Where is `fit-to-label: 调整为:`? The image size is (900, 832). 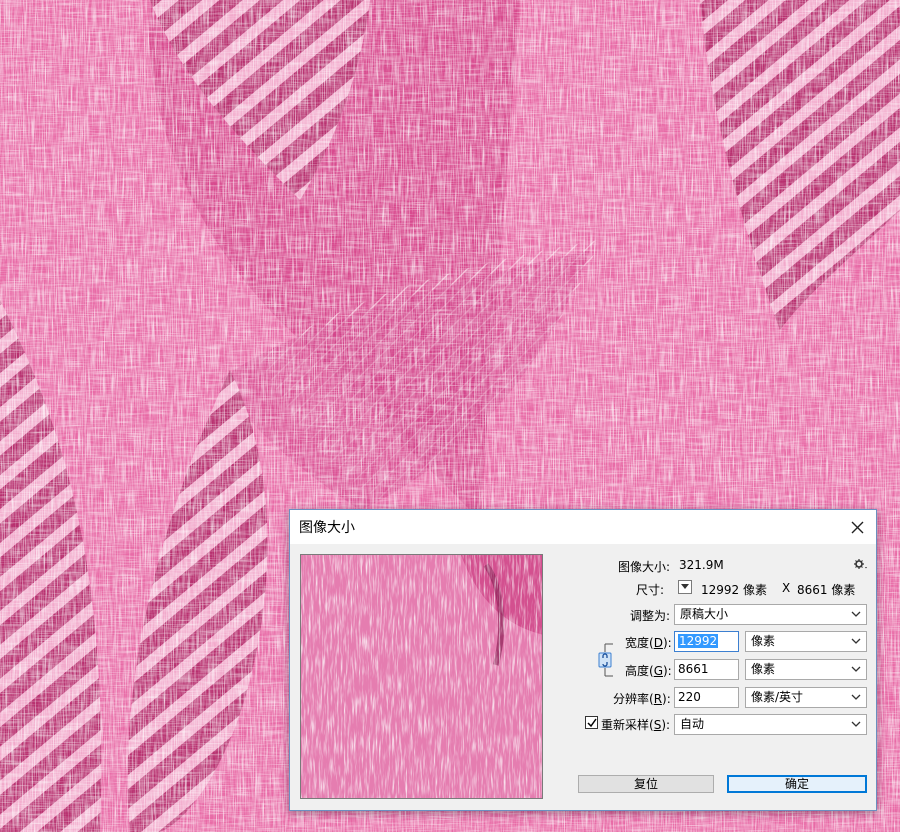 fit-to-label: 调整为: is located at coordinates (650, 616).